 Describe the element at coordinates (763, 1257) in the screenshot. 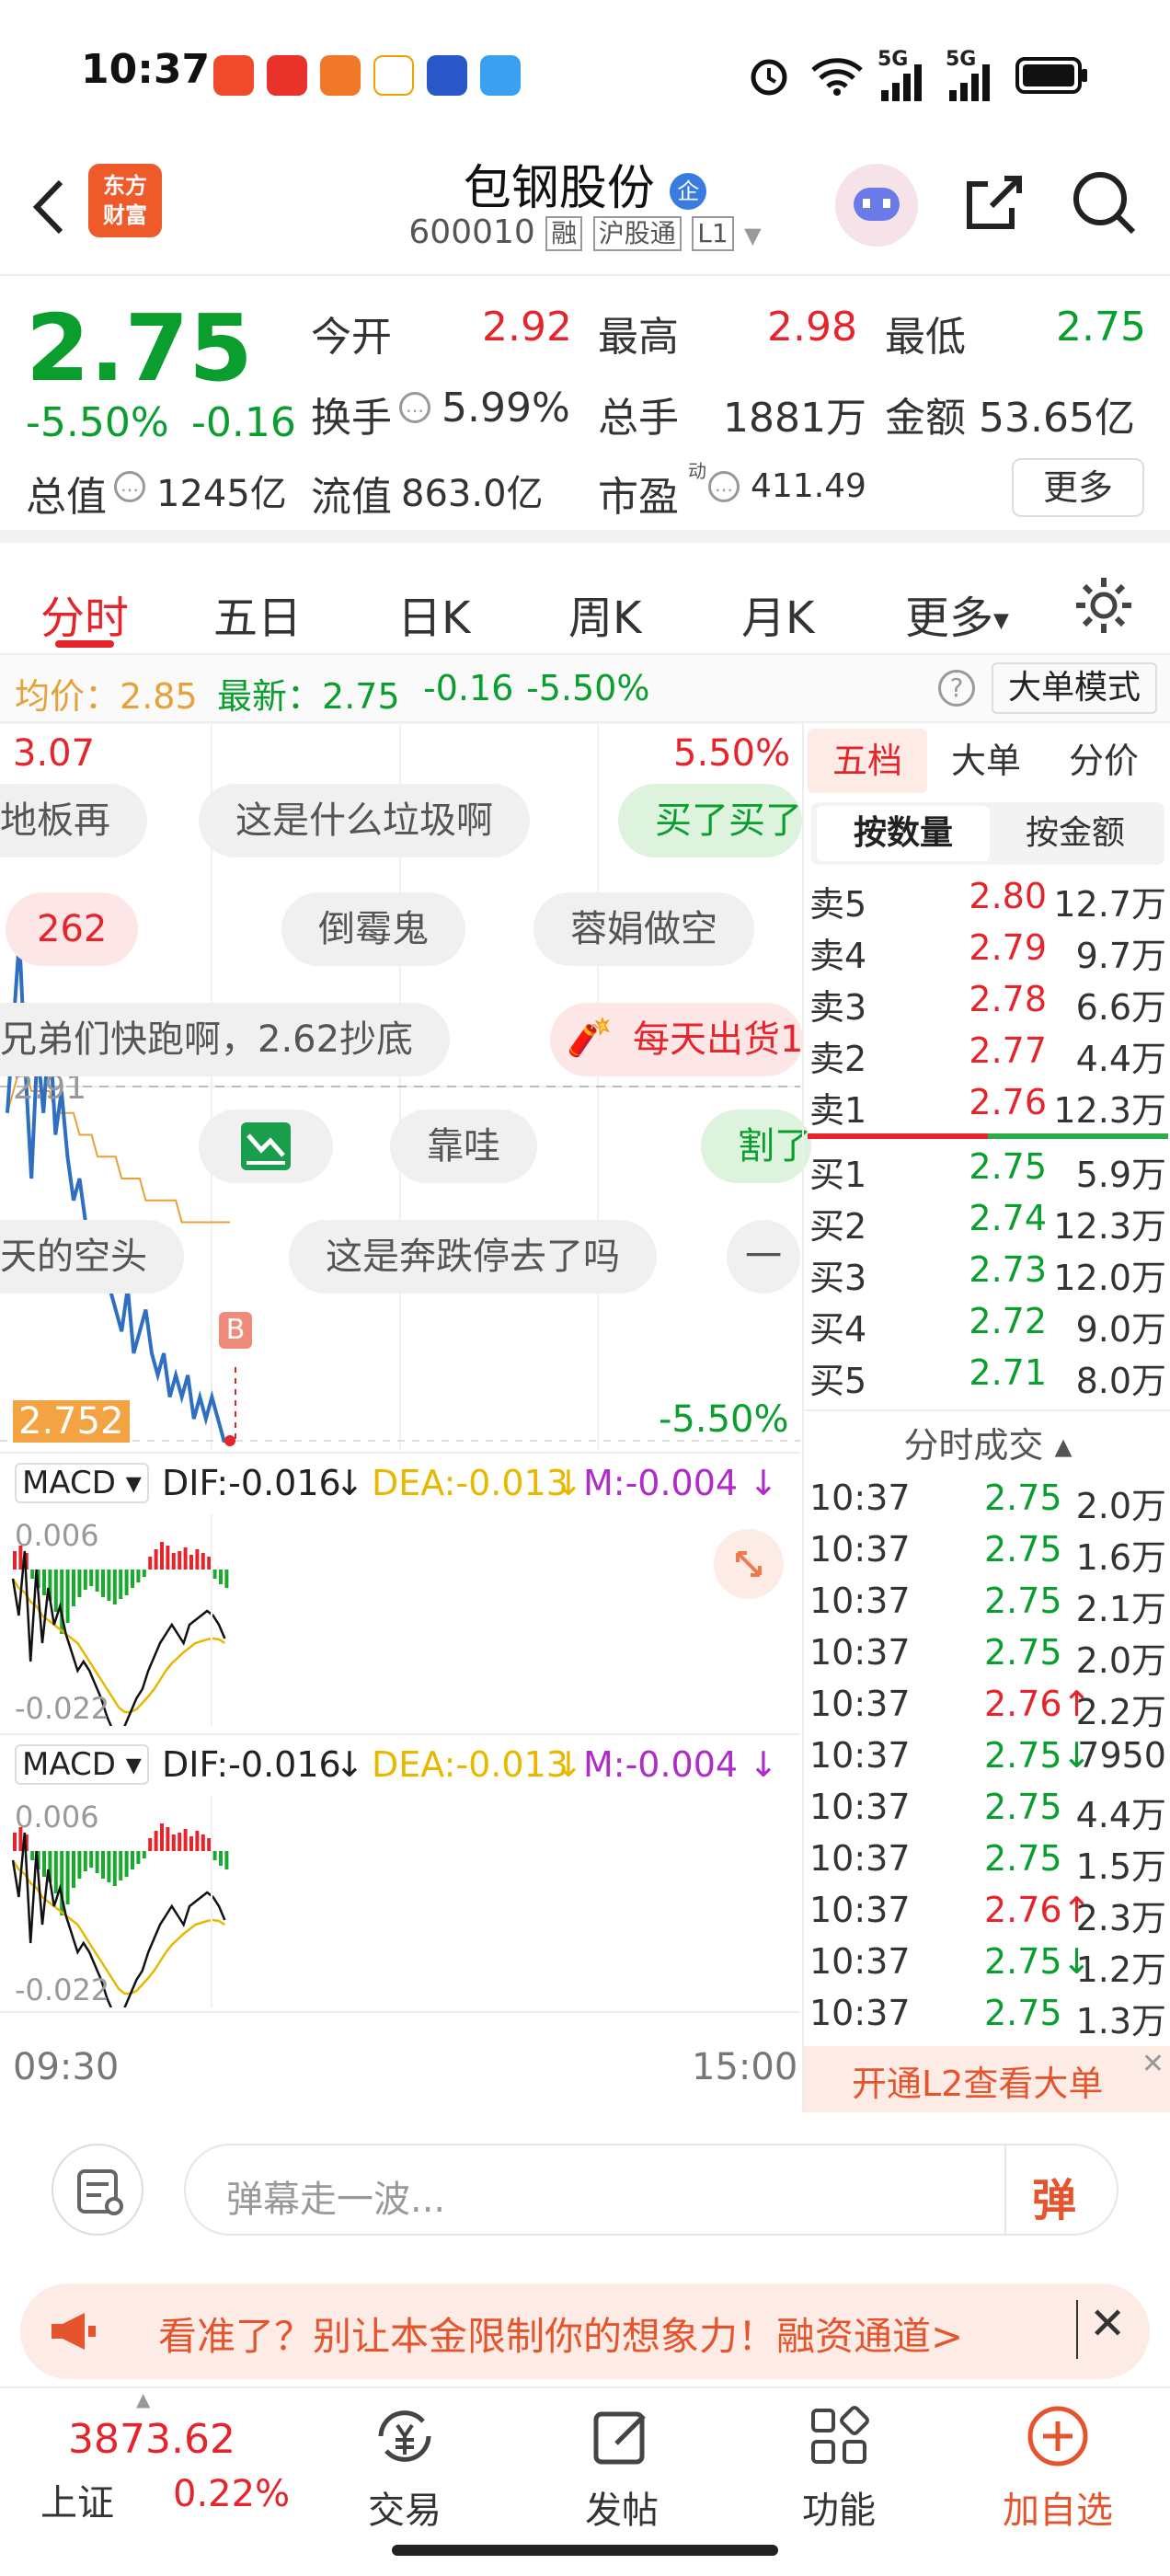

I see `danmaku-bubble: 一` at that location.